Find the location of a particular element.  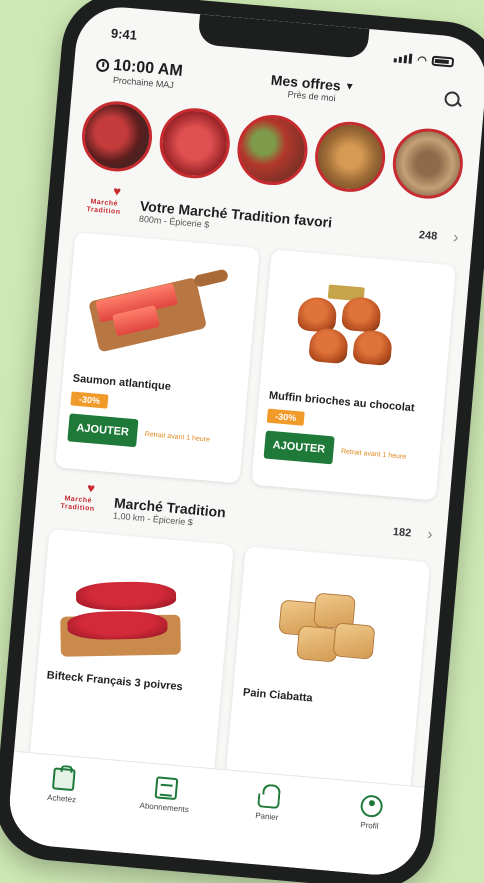

battery-icon is located at coordinates (443, 61).